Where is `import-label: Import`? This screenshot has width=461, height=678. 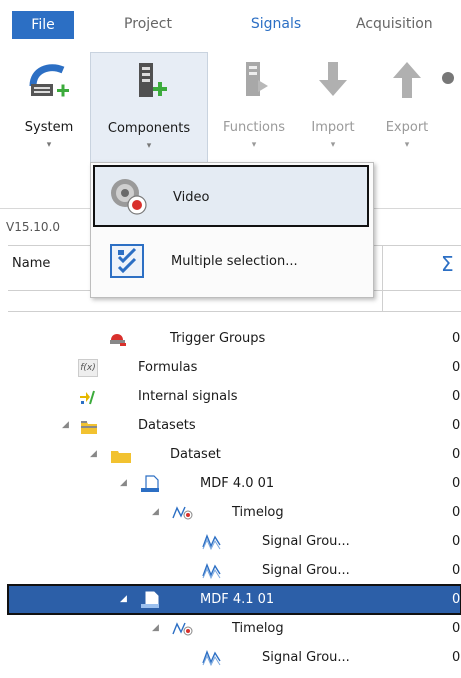 import-label: Import is located at coordinates (333, 127).